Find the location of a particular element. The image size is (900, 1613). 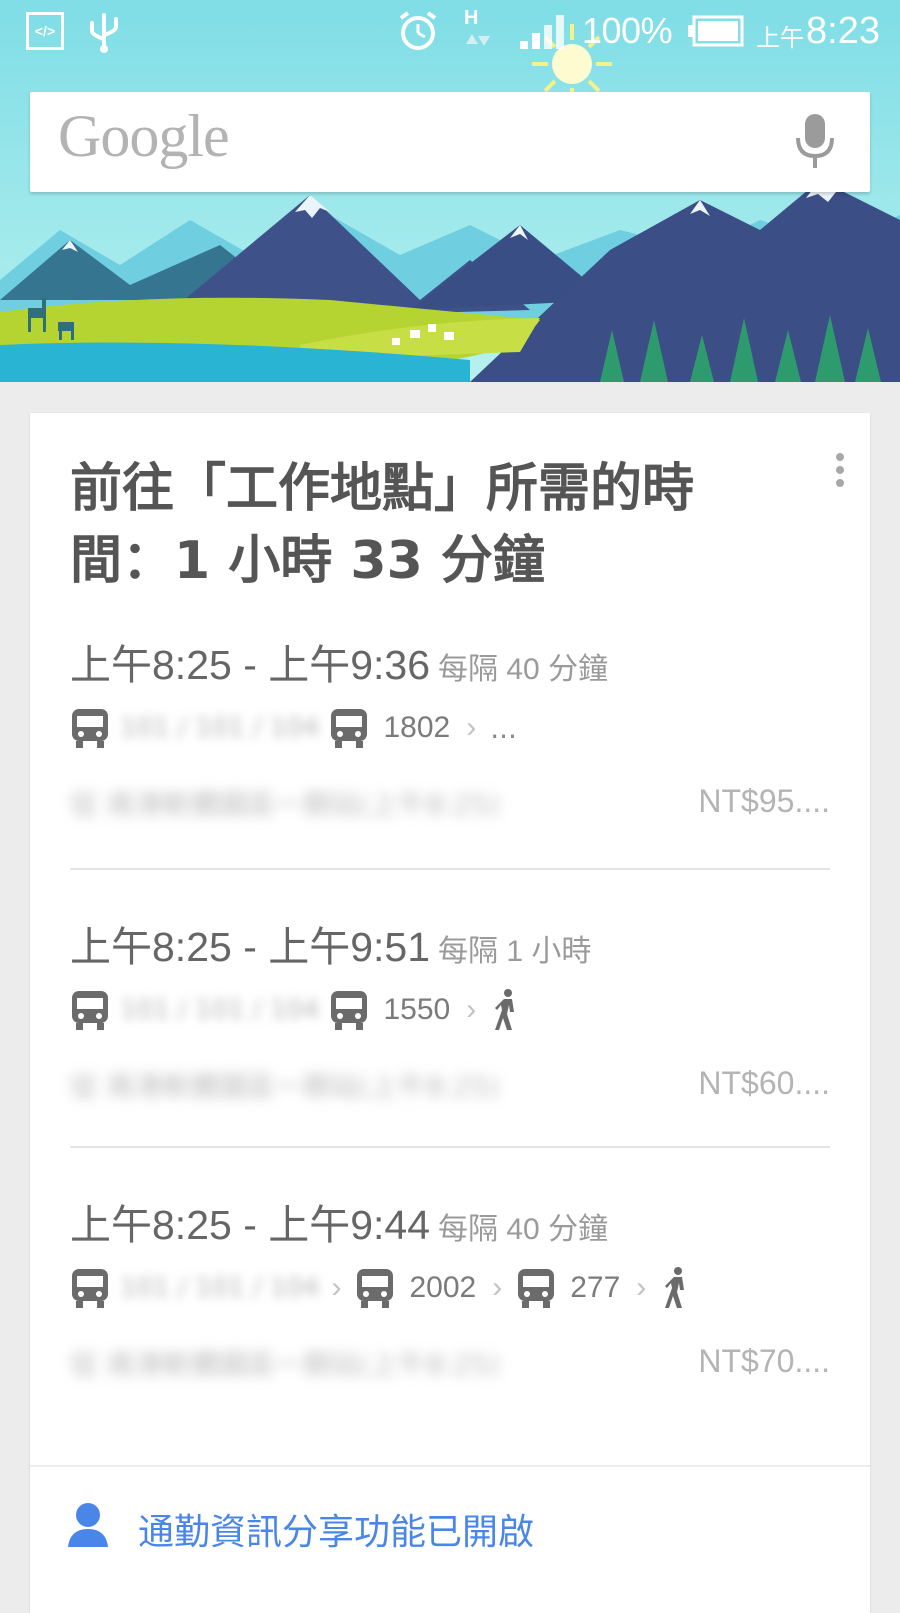

route-time-range: 上午8:25 - 上午9:36 is located at coordinates (250, 665).